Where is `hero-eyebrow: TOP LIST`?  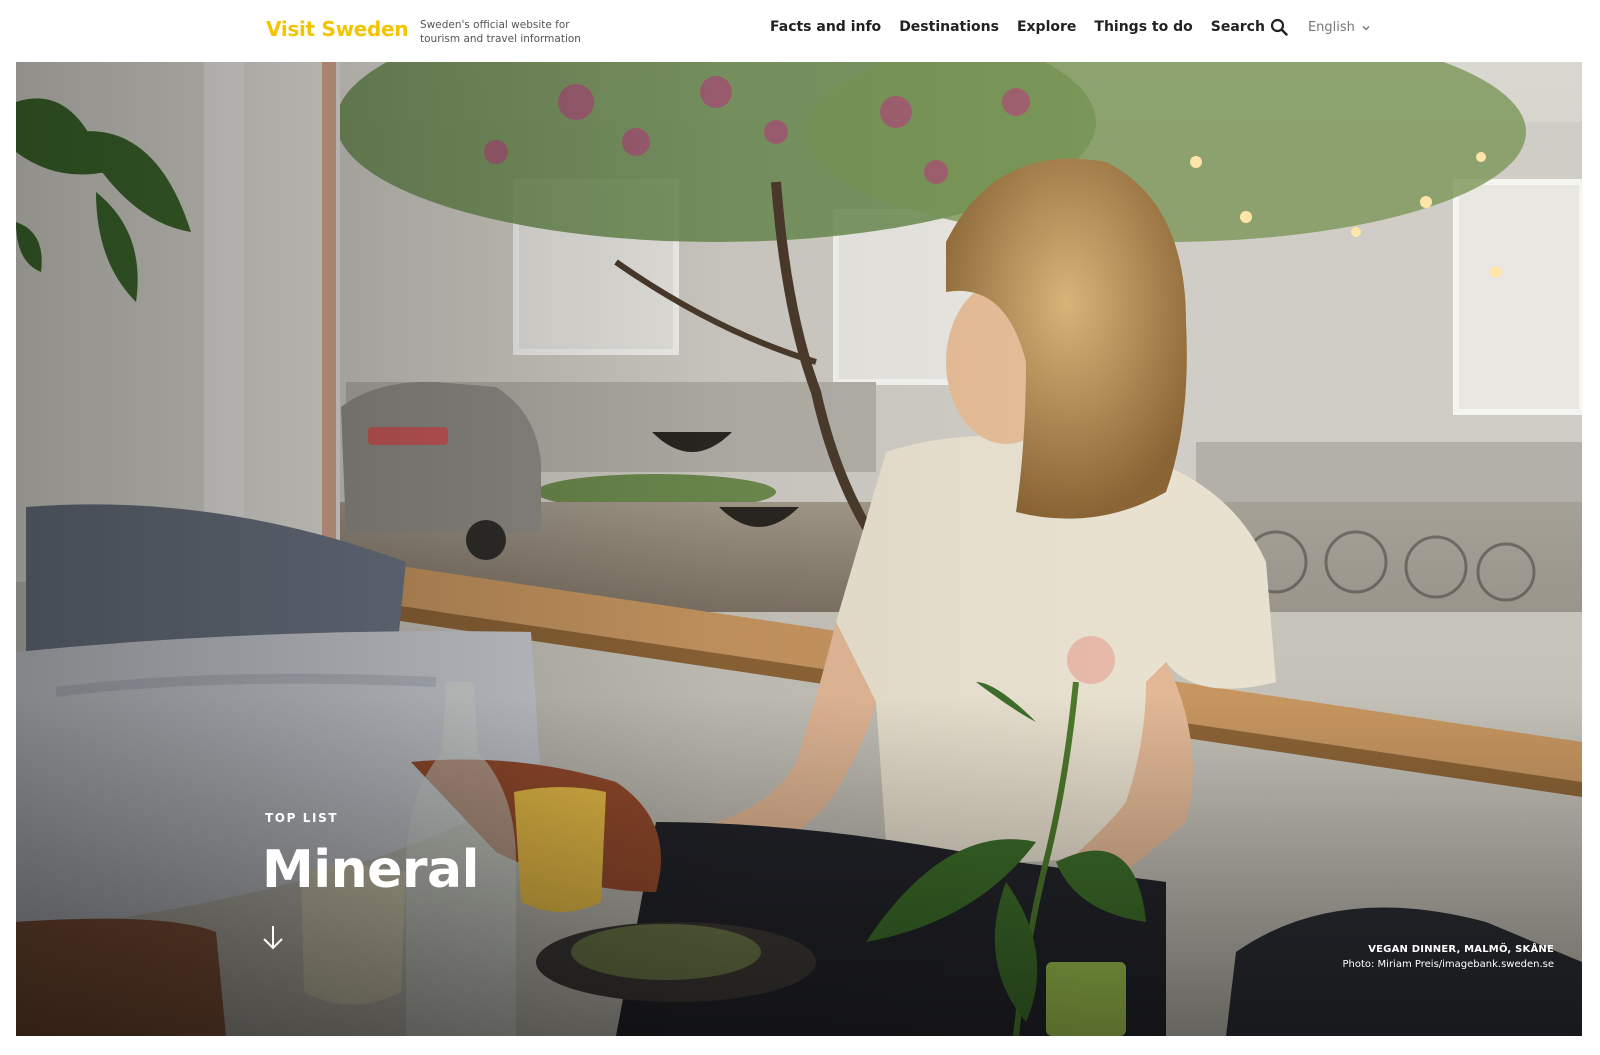
hero-eyebrow: TOP LIST is located at coordinates (302, 818).